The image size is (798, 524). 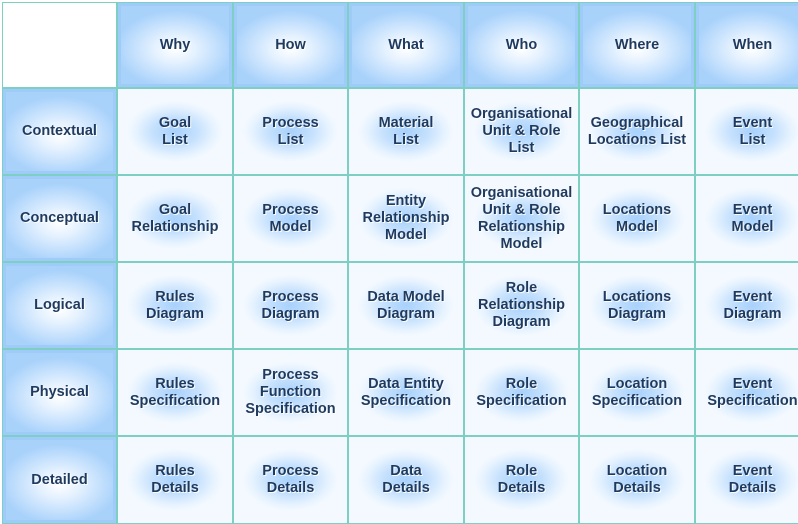 I want to click on column-header-when: When, so click(x=747, y=45).